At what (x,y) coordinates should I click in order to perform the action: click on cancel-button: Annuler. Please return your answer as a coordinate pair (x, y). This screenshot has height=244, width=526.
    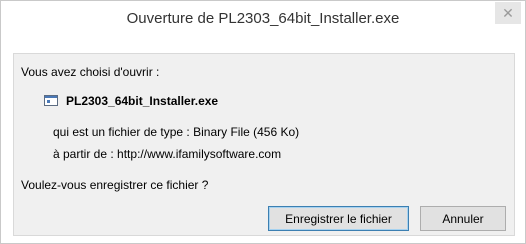
    Looking at the image, I should click on (463, 218).